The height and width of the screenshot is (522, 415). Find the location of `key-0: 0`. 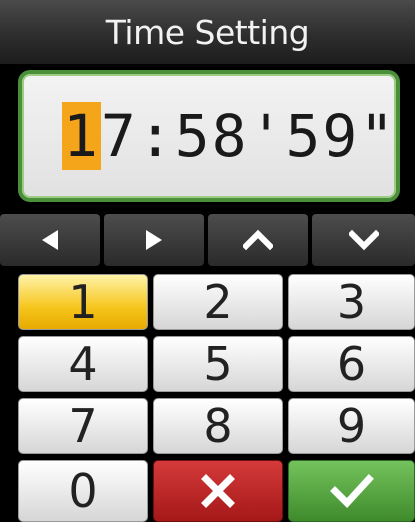

key-0: 0 is located at coordinates (83, 491).